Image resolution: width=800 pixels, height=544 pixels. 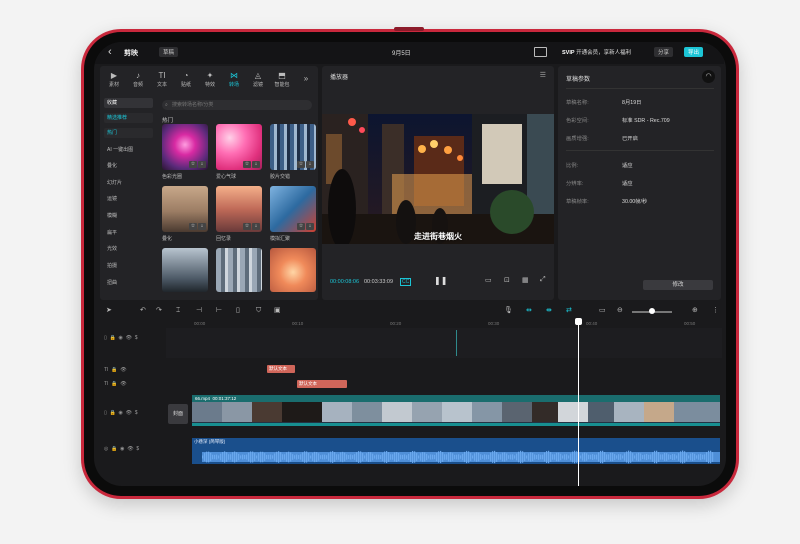 What do you see at coordinates (128, 266) in the screenshot?
I see `category-item: 拍摄` at bounding box center [128, 266].